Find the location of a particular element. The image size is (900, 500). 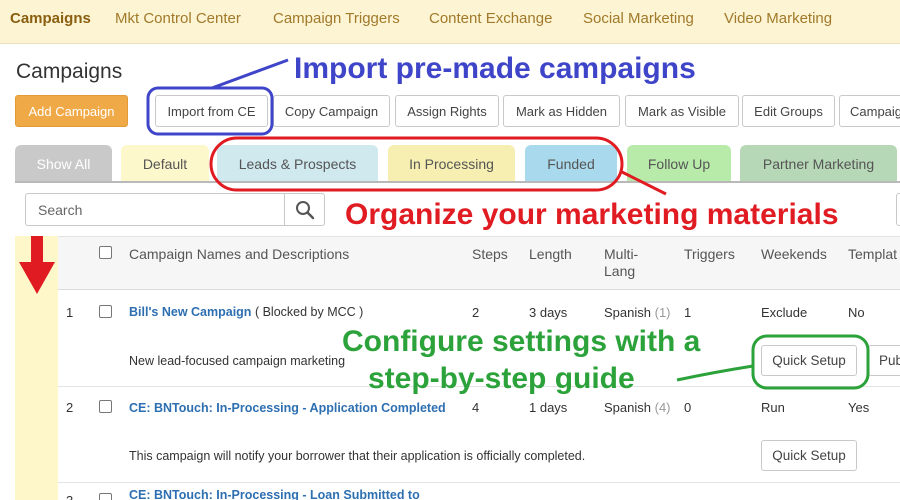

import-pointer-line is located at coordinates (250, 74).